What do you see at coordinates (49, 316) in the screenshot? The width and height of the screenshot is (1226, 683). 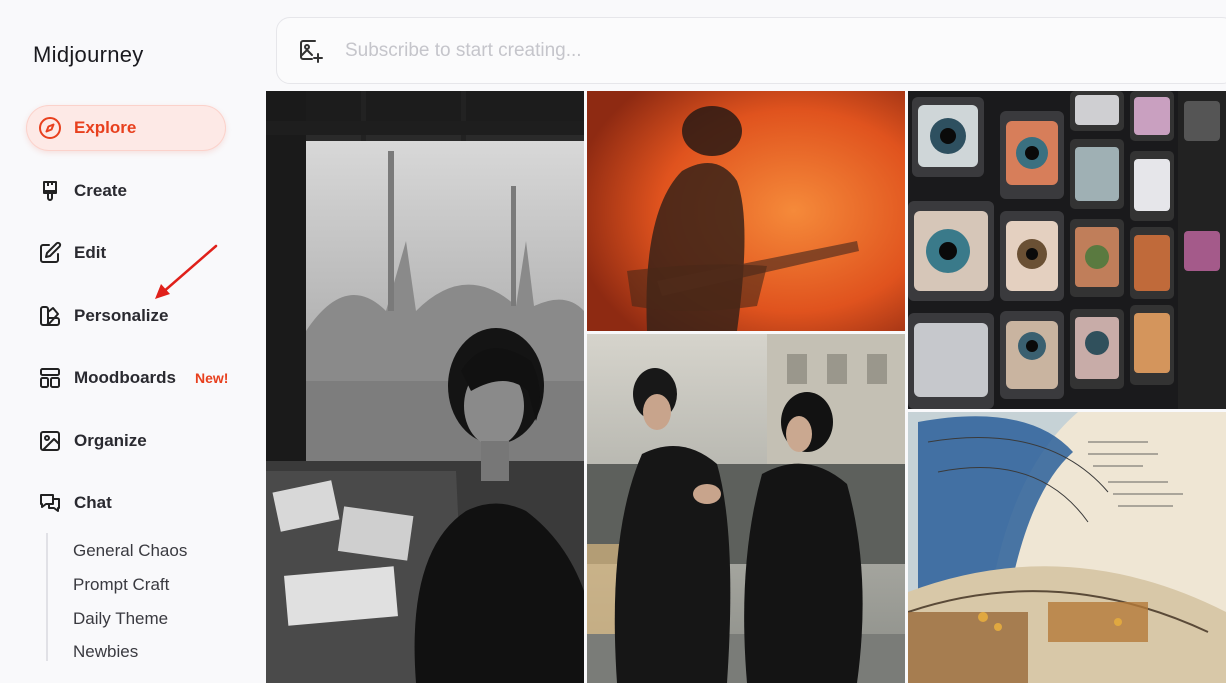 I see `palette-icon` at bounding box center [49, 316].